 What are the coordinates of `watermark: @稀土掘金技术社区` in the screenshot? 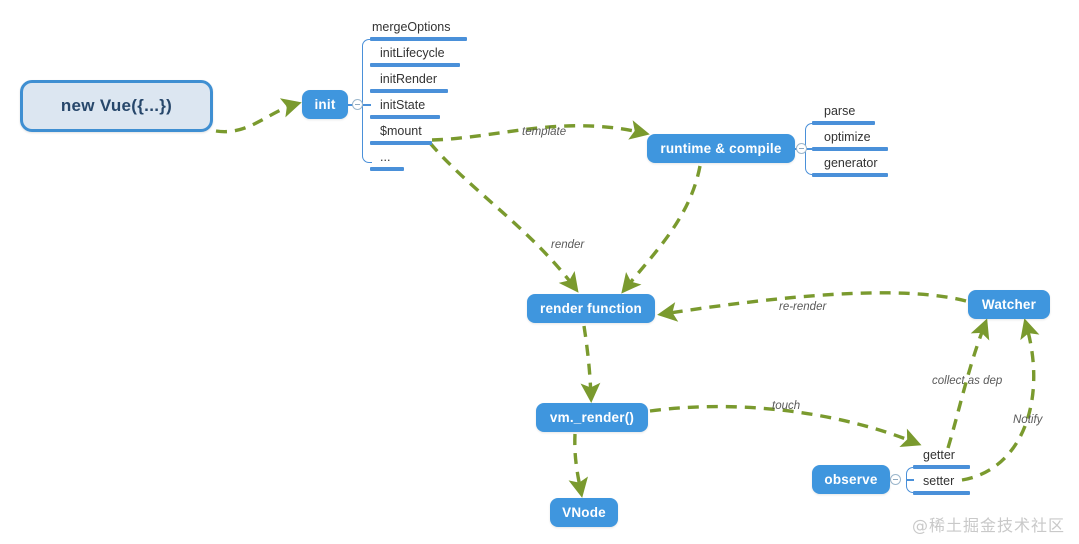 It's located at (988, 525).